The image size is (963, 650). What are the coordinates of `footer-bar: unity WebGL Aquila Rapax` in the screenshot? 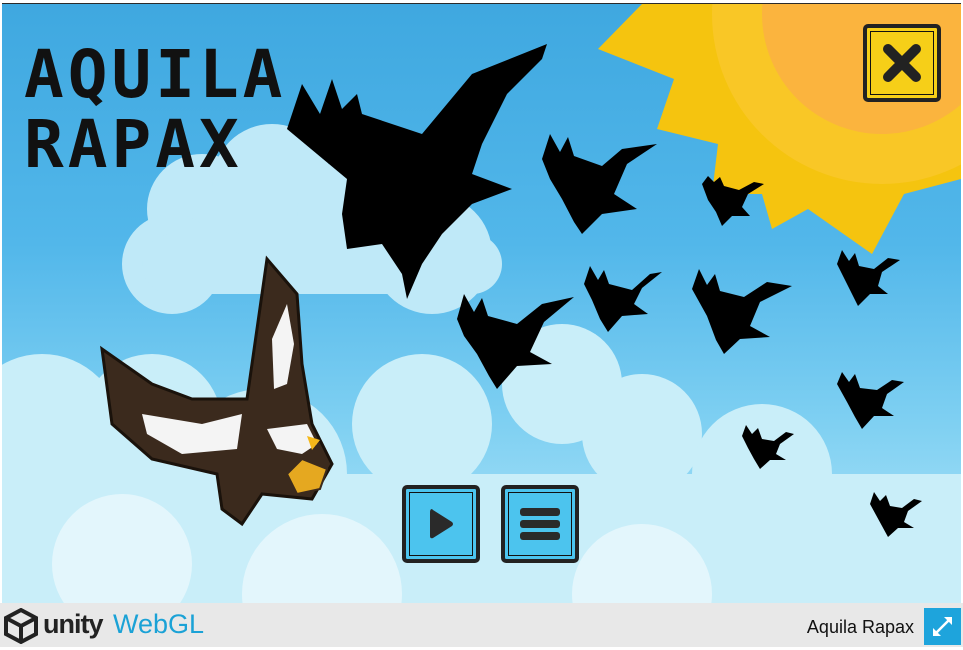 It's located at (481, 625).